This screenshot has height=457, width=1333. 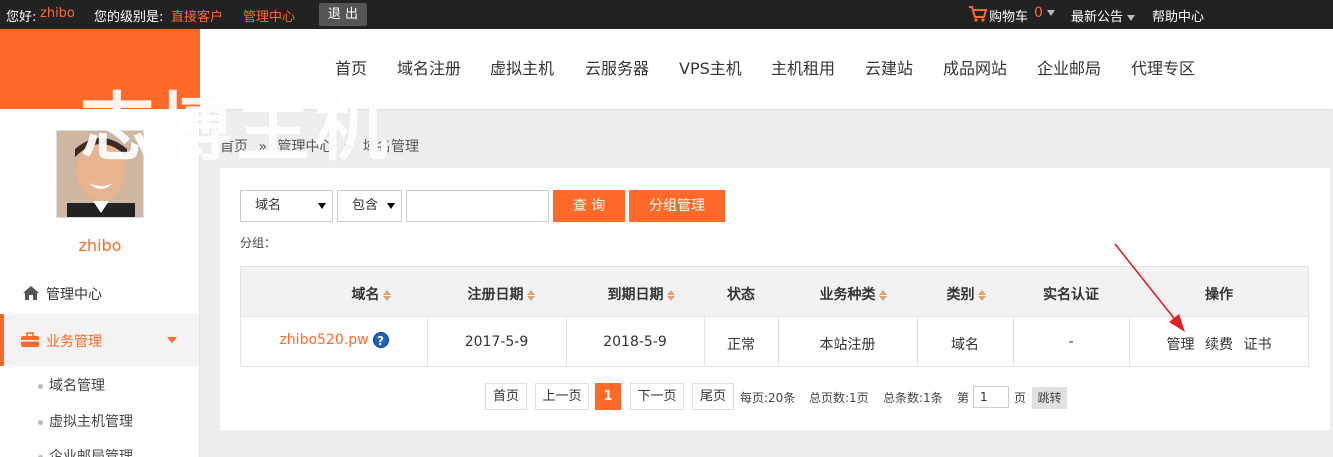 I want to click on nav-enterprise-mail: 企业邮局, so click(x=1069, y=69).